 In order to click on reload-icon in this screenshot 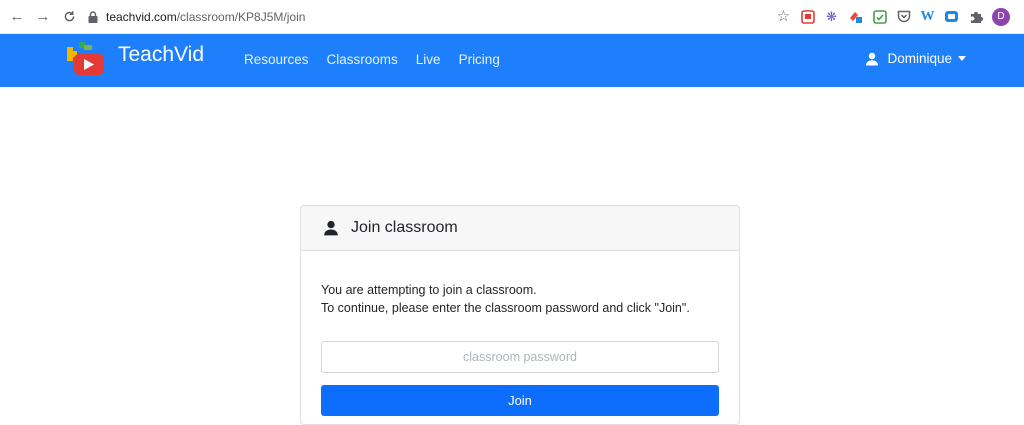, I will do `click(69, 17)`.